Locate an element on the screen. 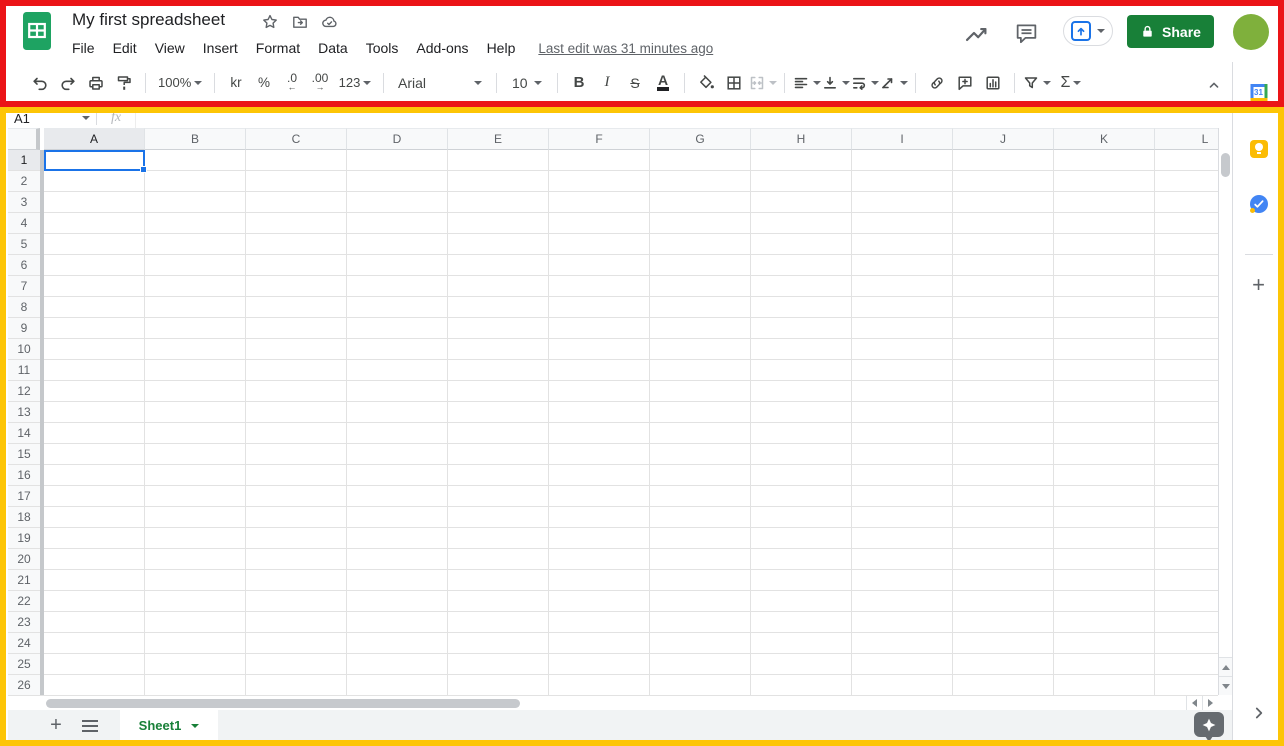  collapse-toolbar-button is located at coordinates (1214, 85).